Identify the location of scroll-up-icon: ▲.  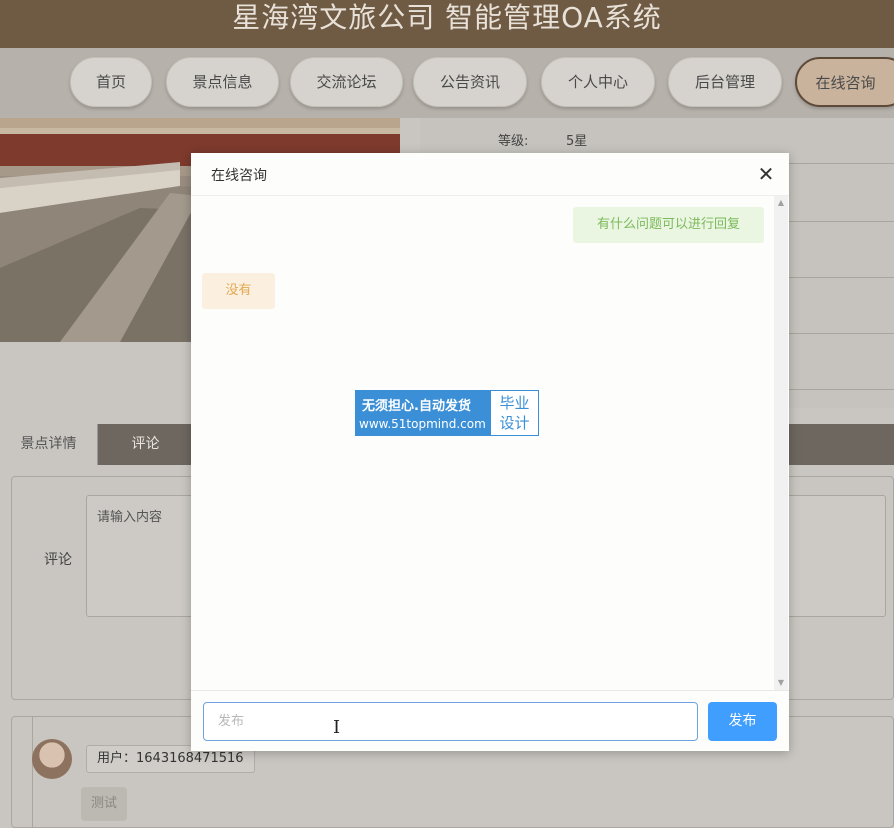
(781, 203).